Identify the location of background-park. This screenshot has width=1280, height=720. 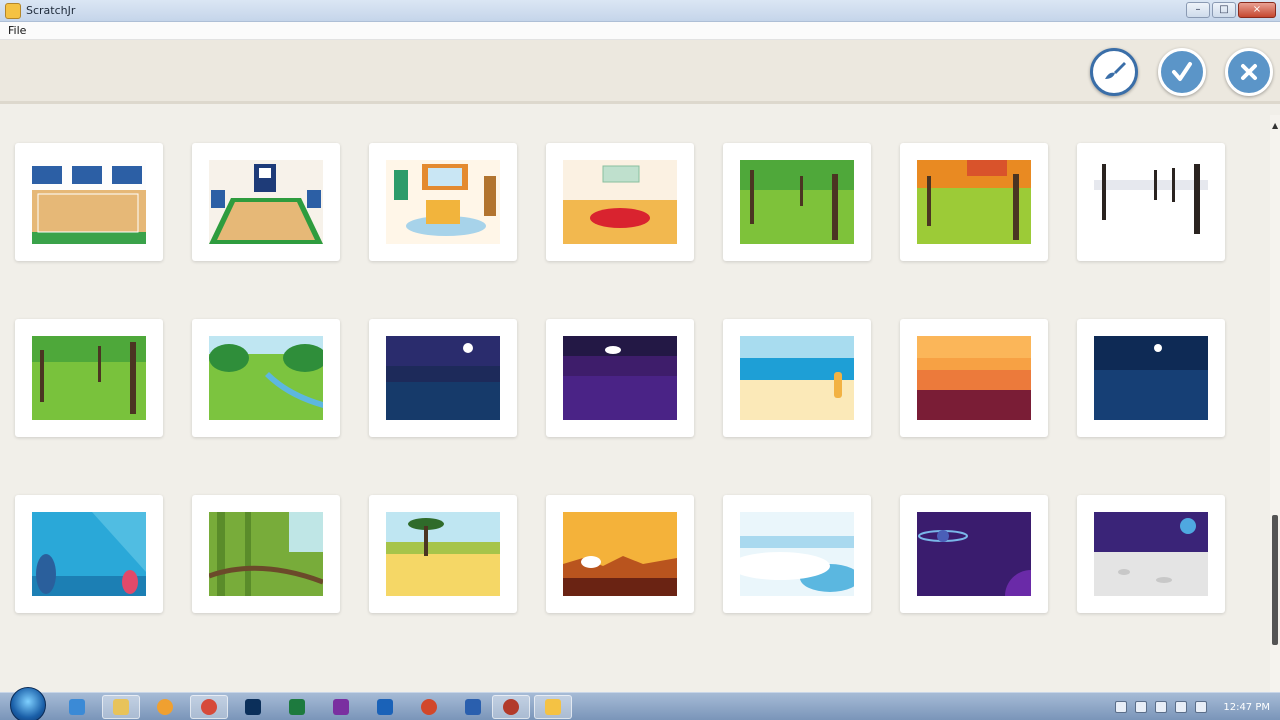
(797, 202).